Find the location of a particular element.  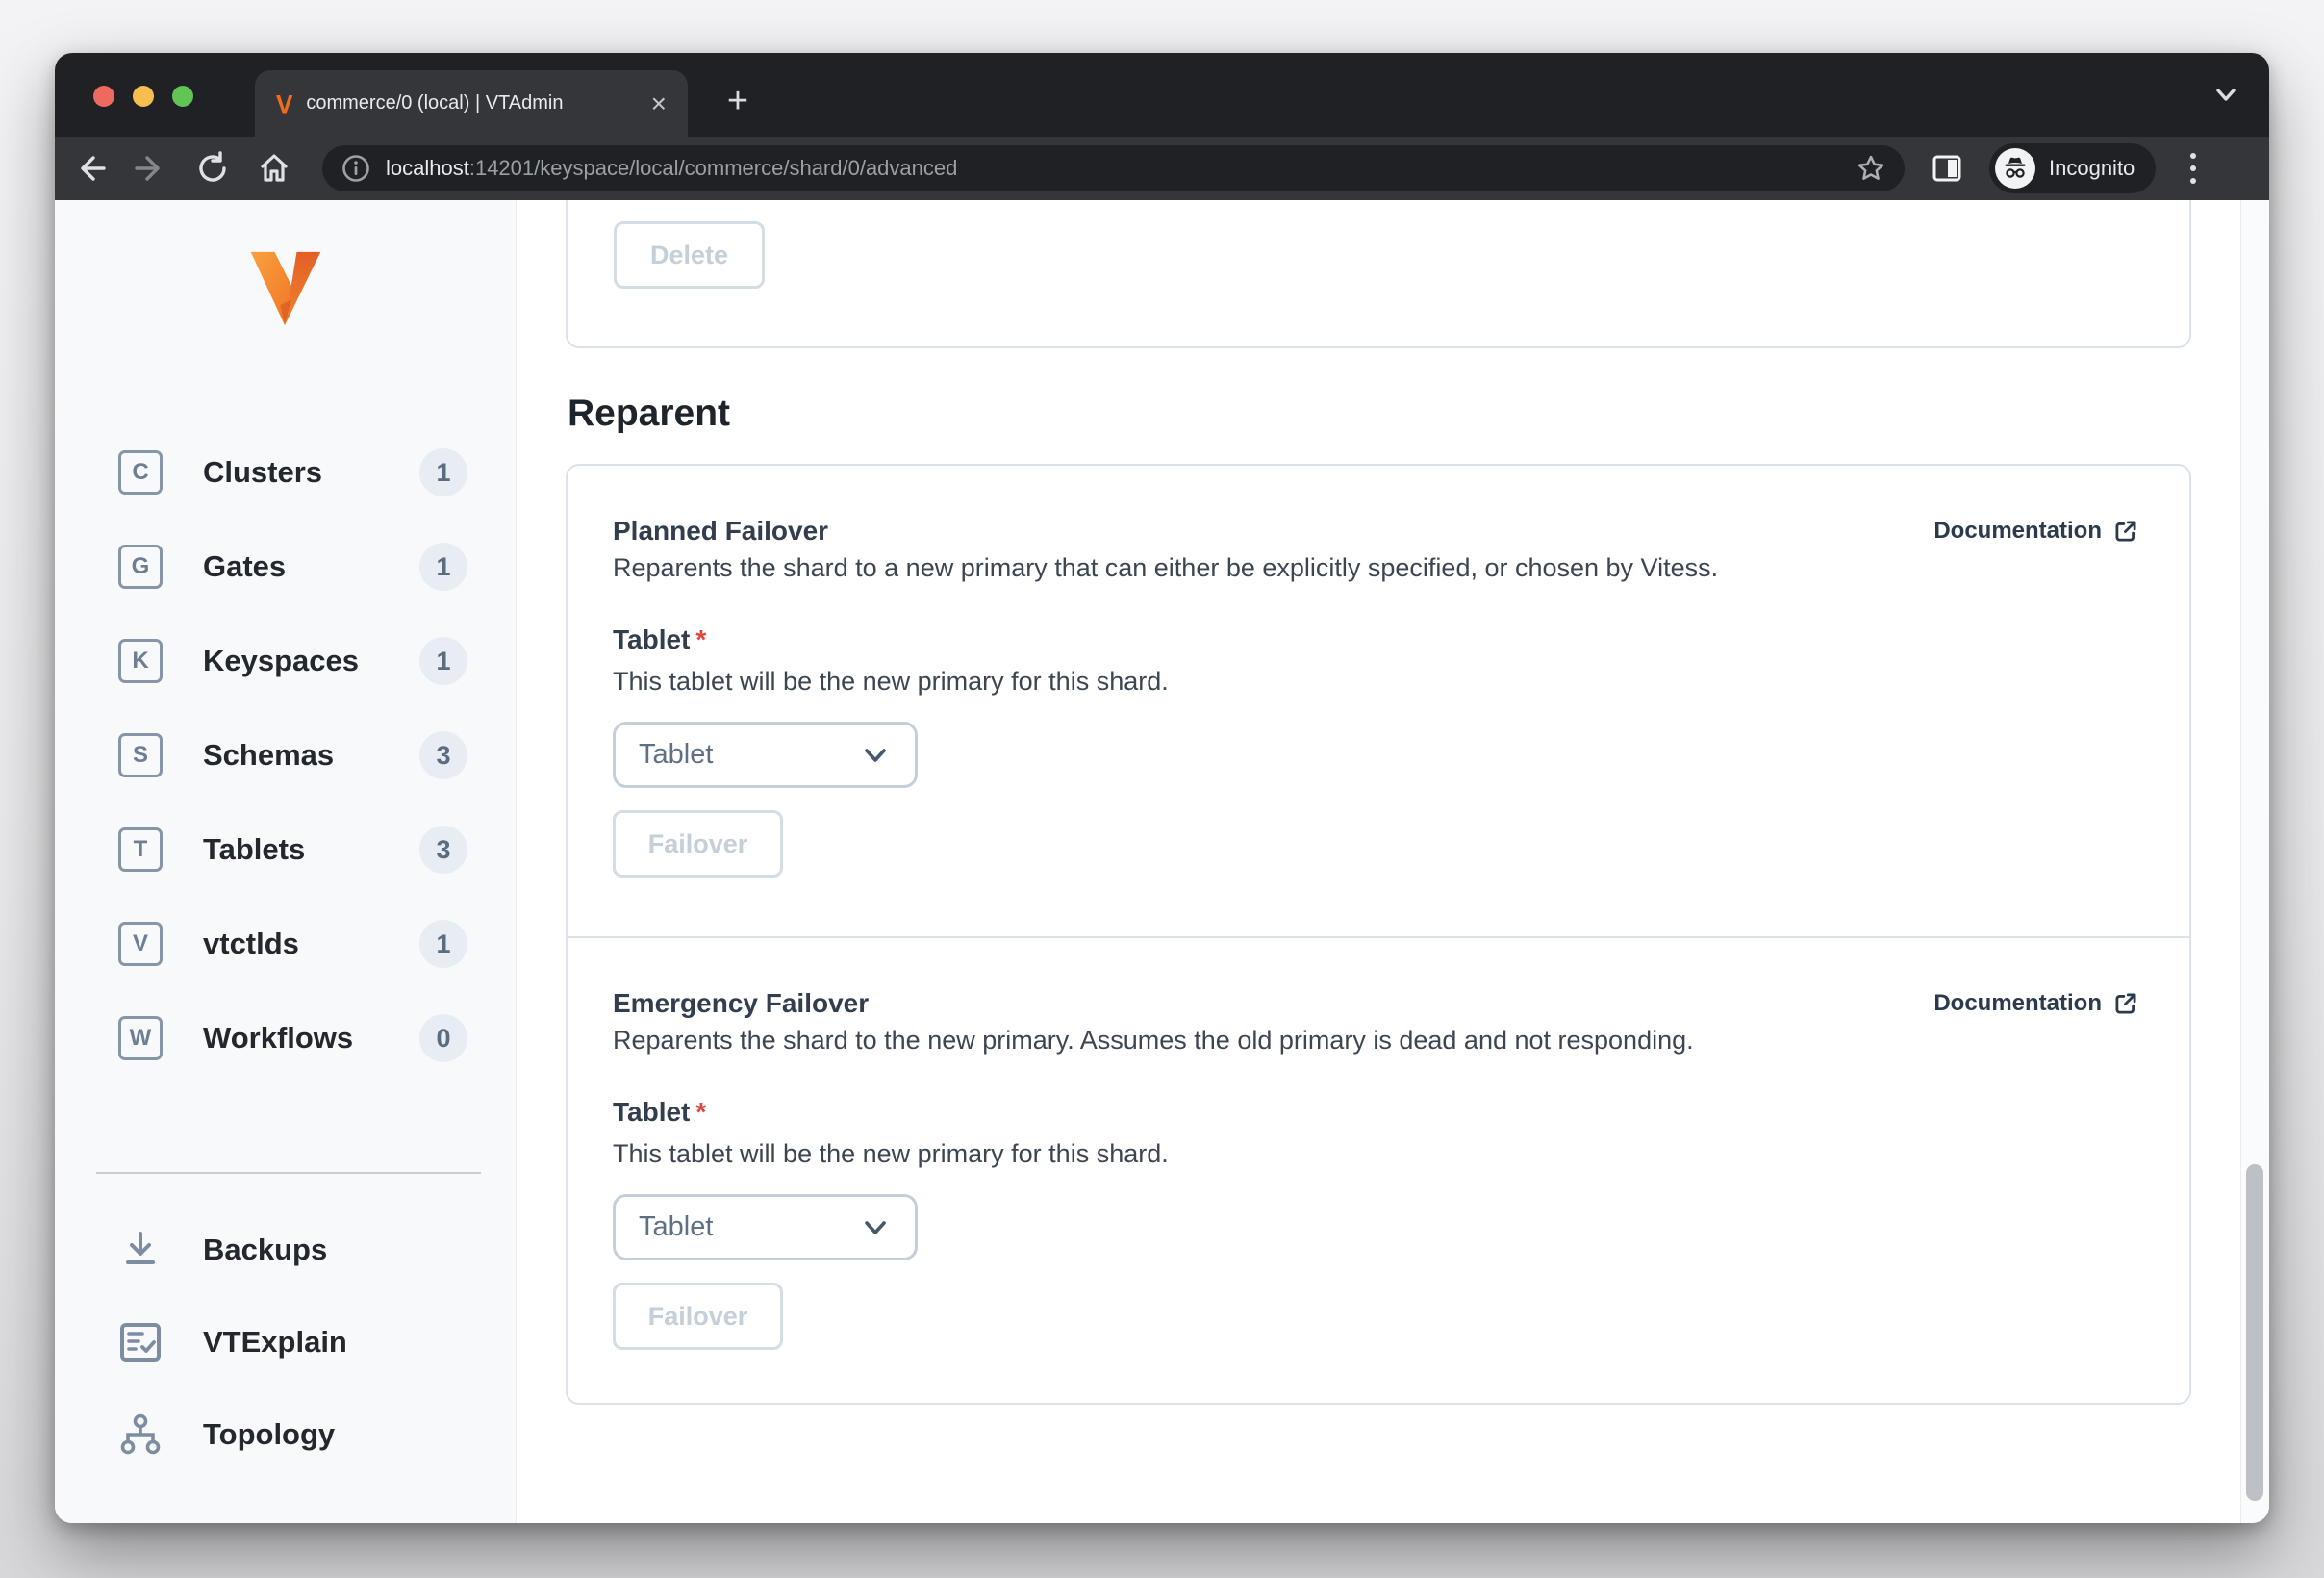

minimize-window-button is located at coordinates (143, 96).